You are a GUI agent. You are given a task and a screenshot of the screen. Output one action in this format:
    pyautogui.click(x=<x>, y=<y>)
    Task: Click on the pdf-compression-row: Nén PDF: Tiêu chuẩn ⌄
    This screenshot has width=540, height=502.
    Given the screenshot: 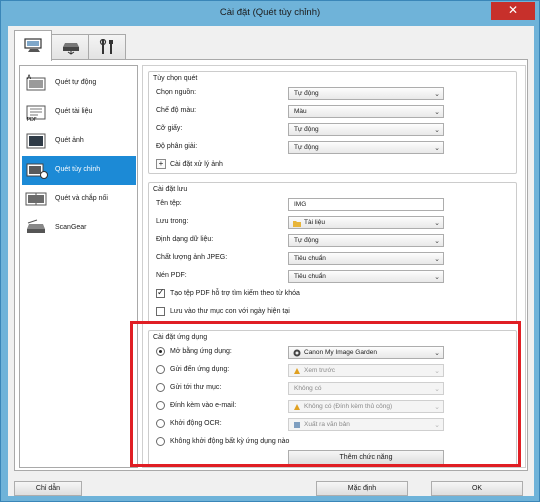 What is the action you would take?
    pyautogui.click(x=333, y=276)
    